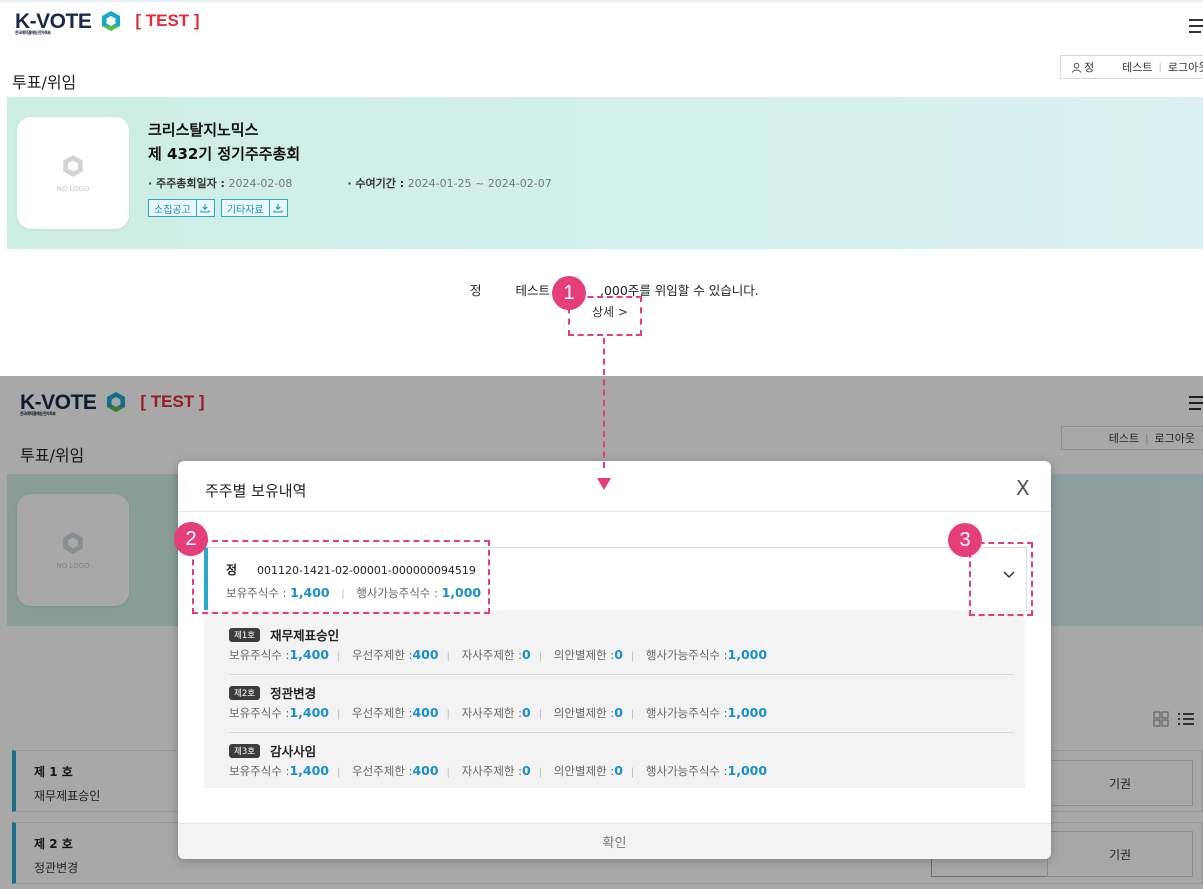 The height and width of the screenshot is (889, 1203). Describe the element at coordinates (1023, 488) in the screenshot. I see `close-icon: X` at that location.